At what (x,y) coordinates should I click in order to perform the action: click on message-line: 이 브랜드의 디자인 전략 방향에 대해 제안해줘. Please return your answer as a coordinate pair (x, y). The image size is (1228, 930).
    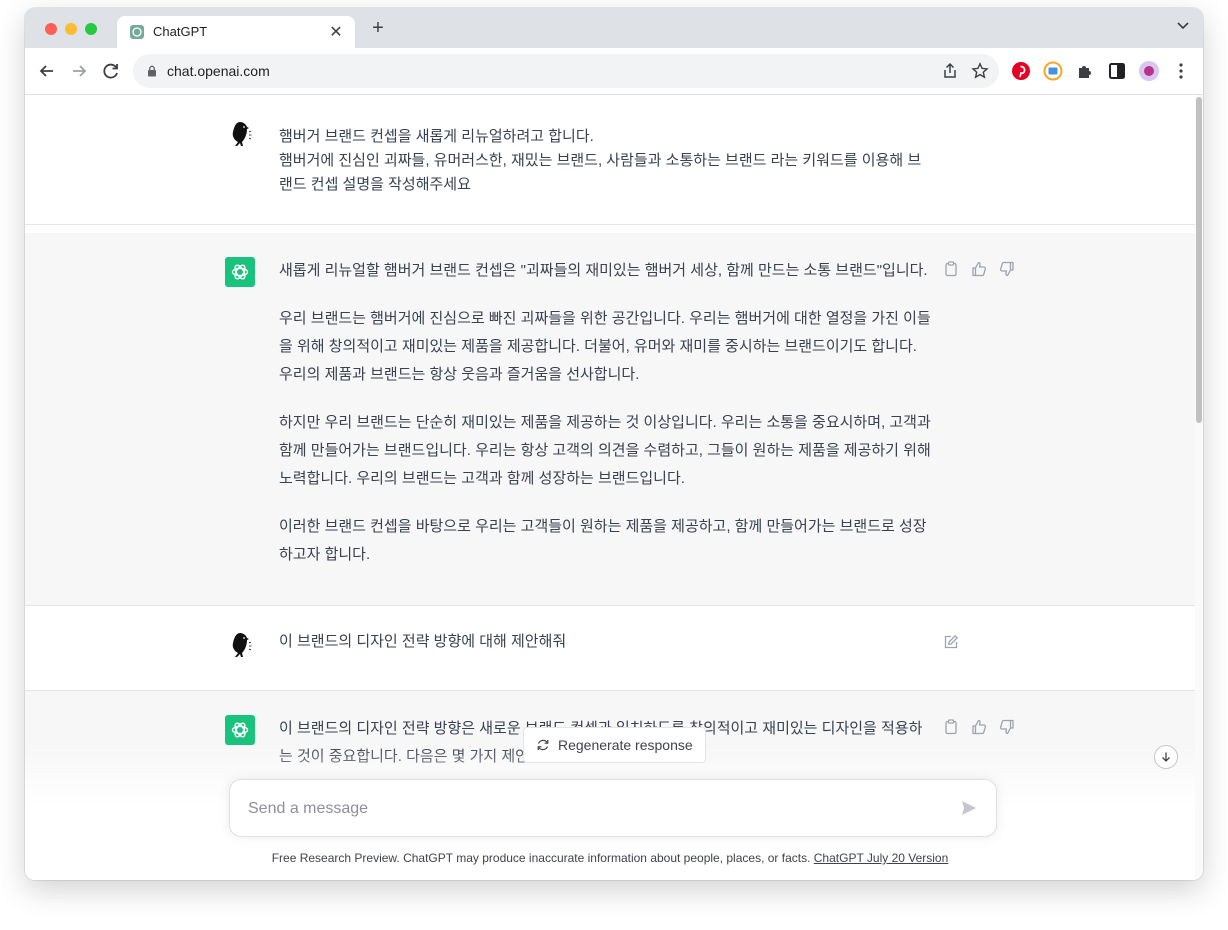
    Looking at the image, I should click on (423, 641).